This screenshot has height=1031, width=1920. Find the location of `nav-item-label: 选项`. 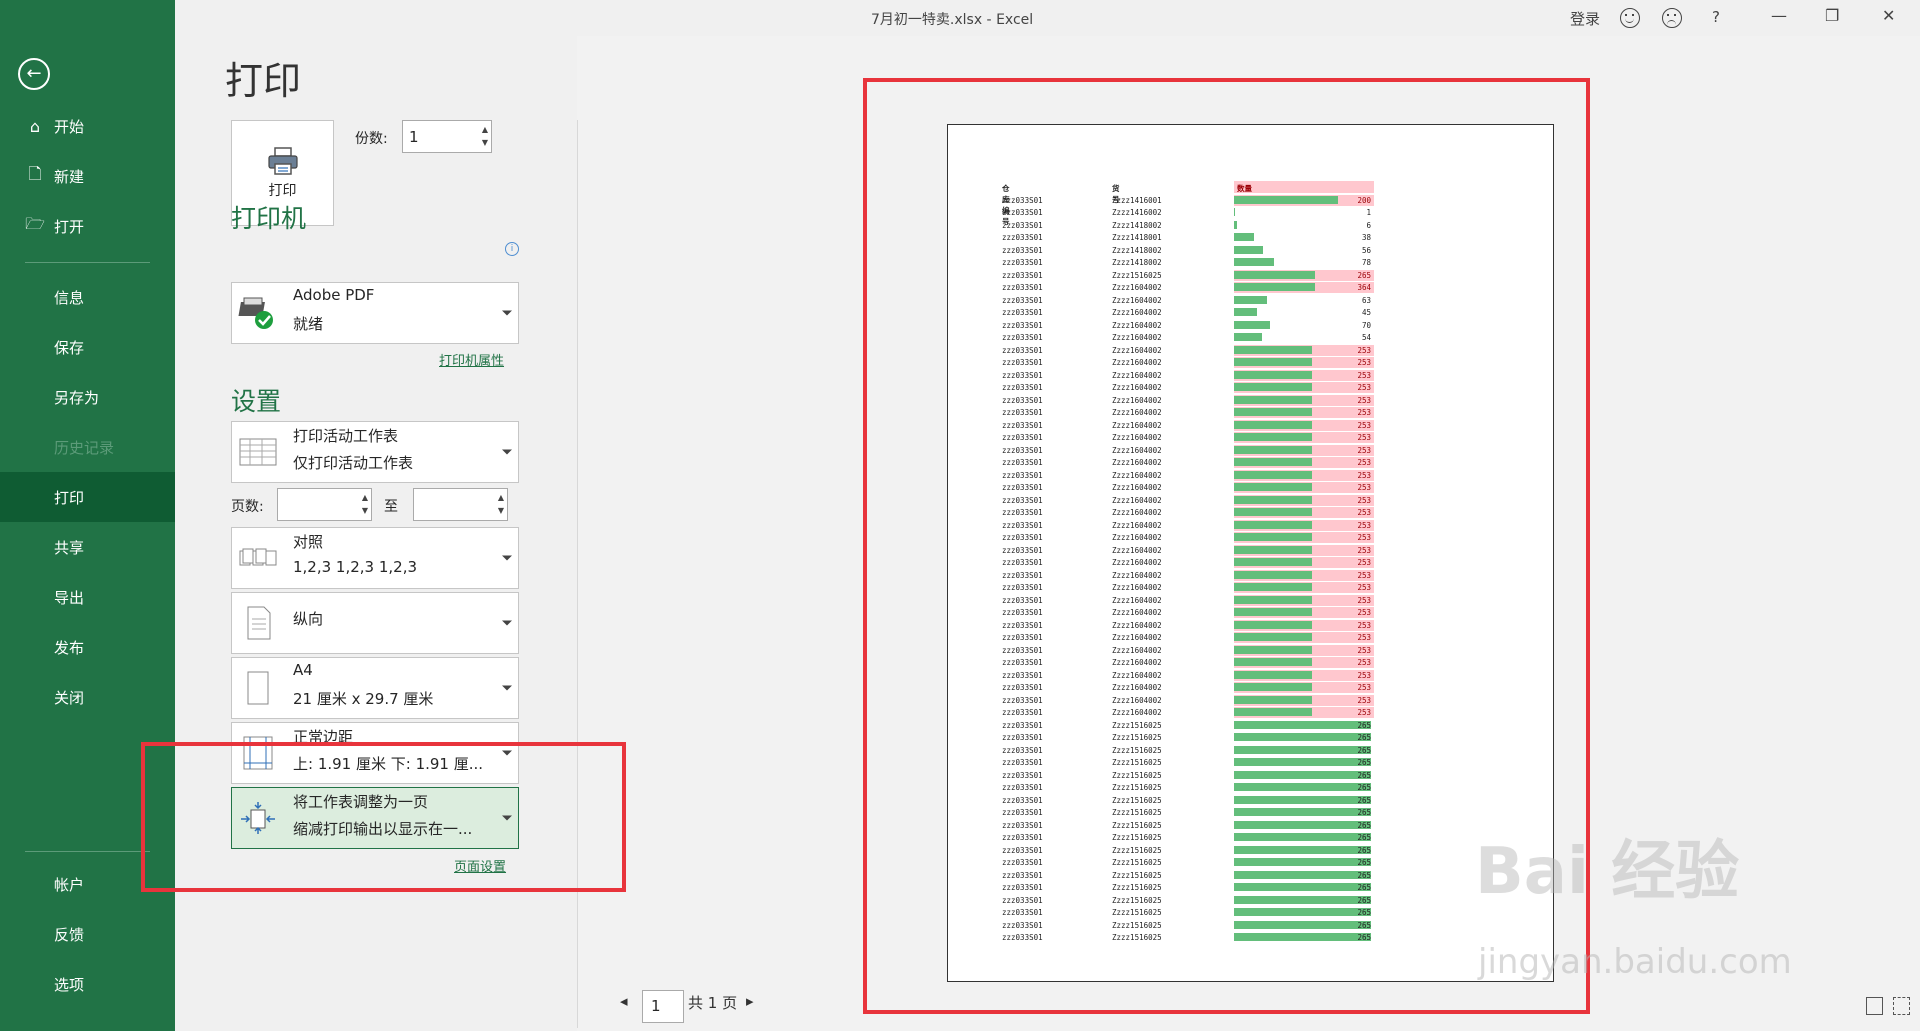

nav-item-label: 选项 is located at coordinates (69, 984).